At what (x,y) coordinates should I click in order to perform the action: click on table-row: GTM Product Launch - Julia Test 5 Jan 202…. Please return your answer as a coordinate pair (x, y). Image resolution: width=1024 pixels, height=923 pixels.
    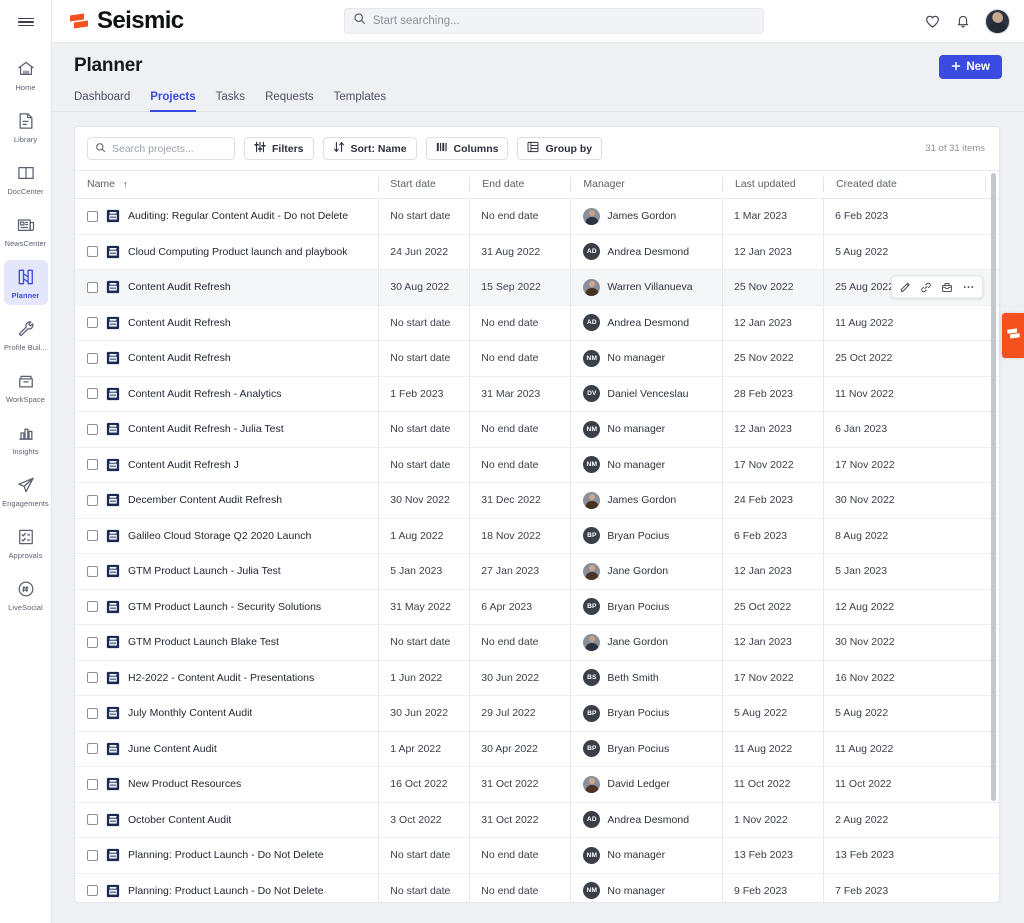
    Looking at the image, I should click on (537, 571).